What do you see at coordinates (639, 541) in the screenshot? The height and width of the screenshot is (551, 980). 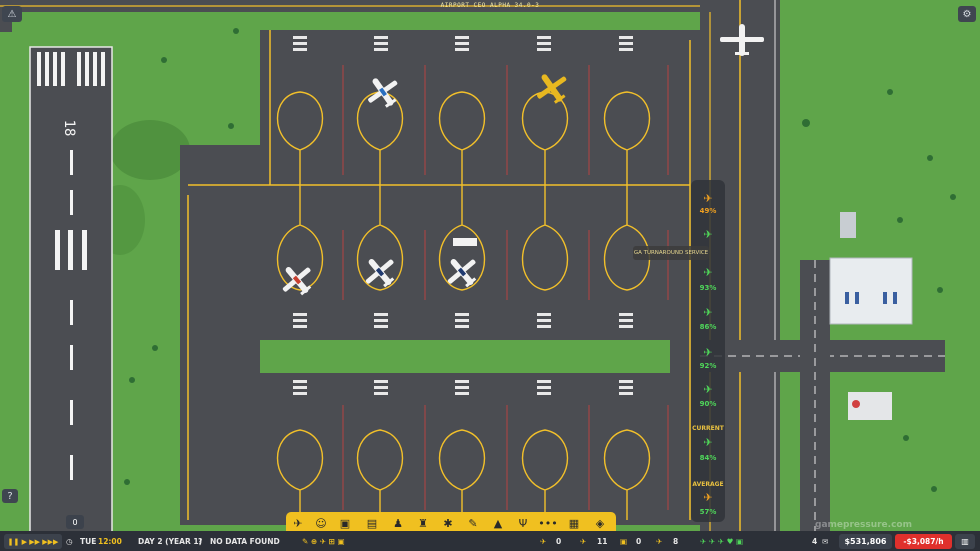 I see `count-c: 0` at bounding box center [639, 541].